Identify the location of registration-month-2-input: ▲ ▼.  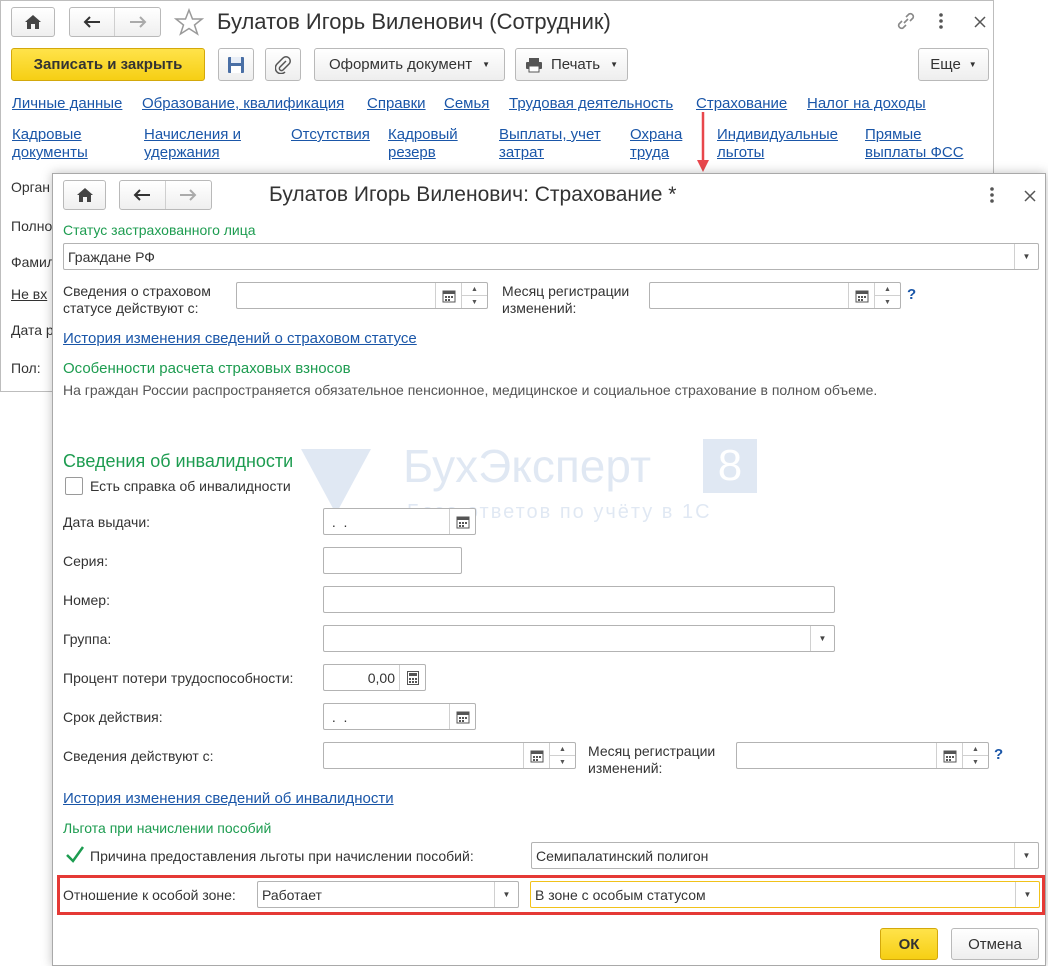
(862, 755).